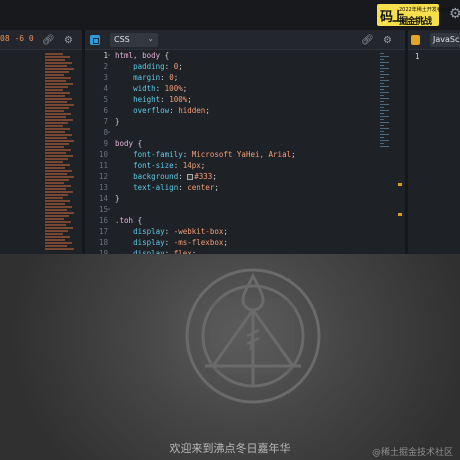 The height and width of the screenshot is (460, 460). What do you see at coordinates (122, 39) in the screenshot?
I see `css-language-label: CSS` at bounding box center [122, 39].